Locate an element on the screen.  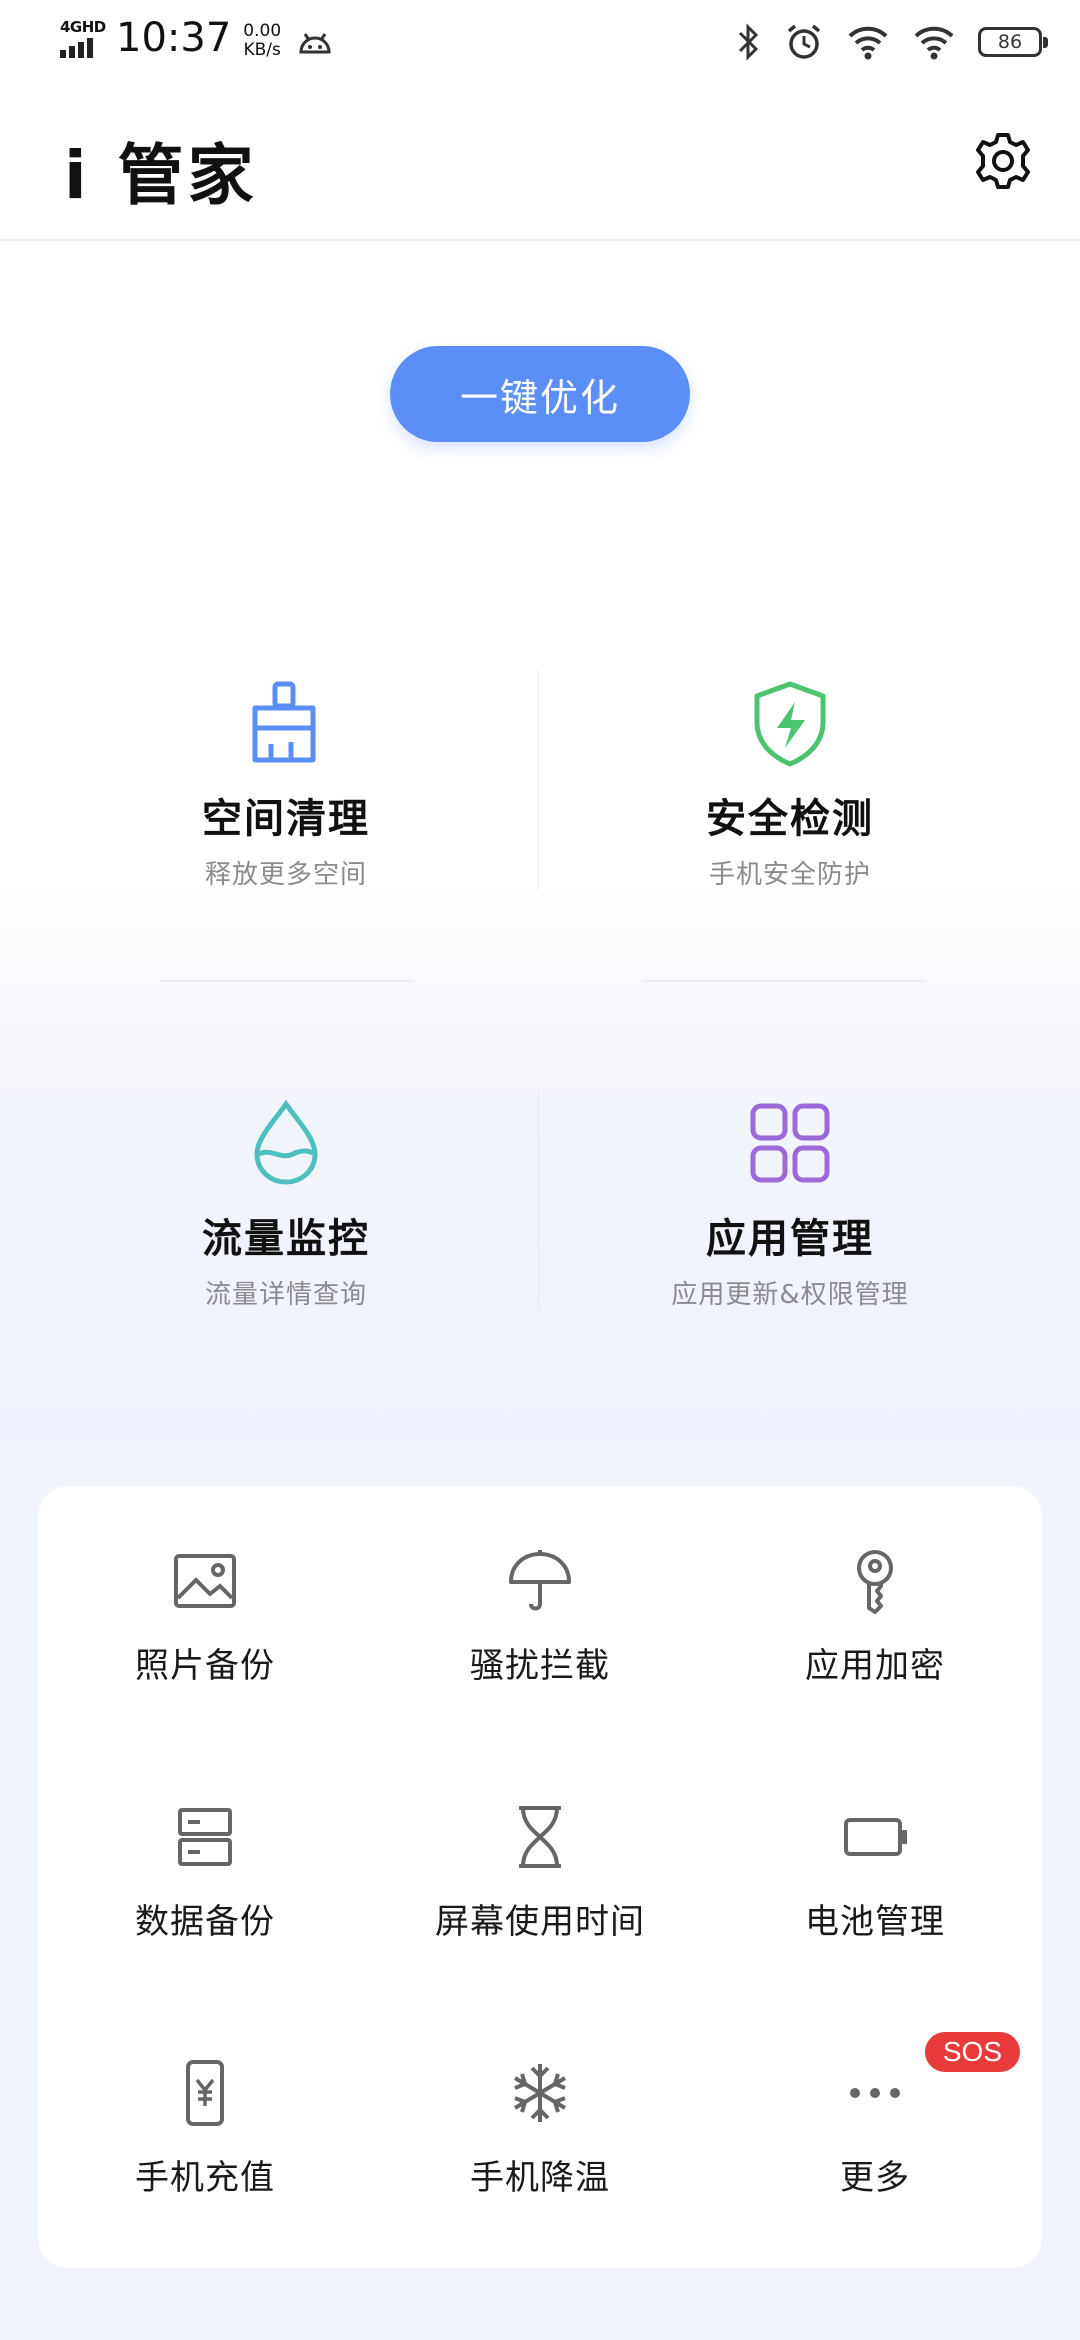
tool-battery-manage: 电池管理 is located at coordinates (875, 1902).